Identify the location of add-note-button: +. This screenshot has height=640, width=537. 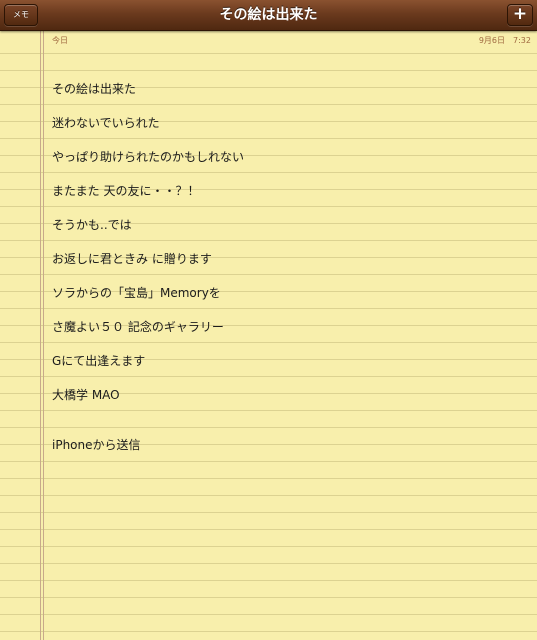
(520, 15).